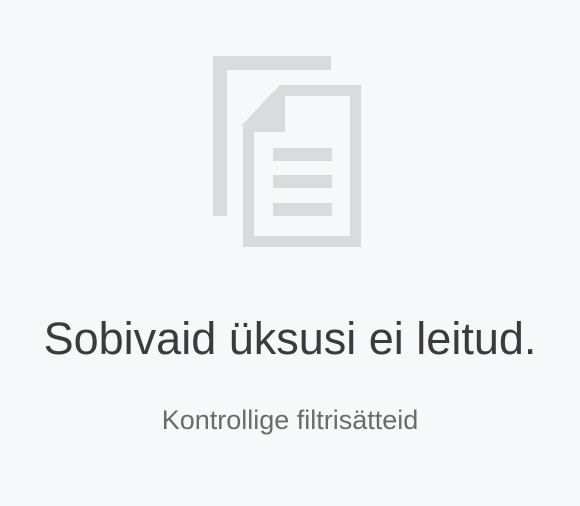 The height and width of the screenshot is (506, 580). Describe the element at coordinates (290, 420) in the screenshot. I see `empty-state-subtitle: Kontrollige filtrisätteid` at that location.